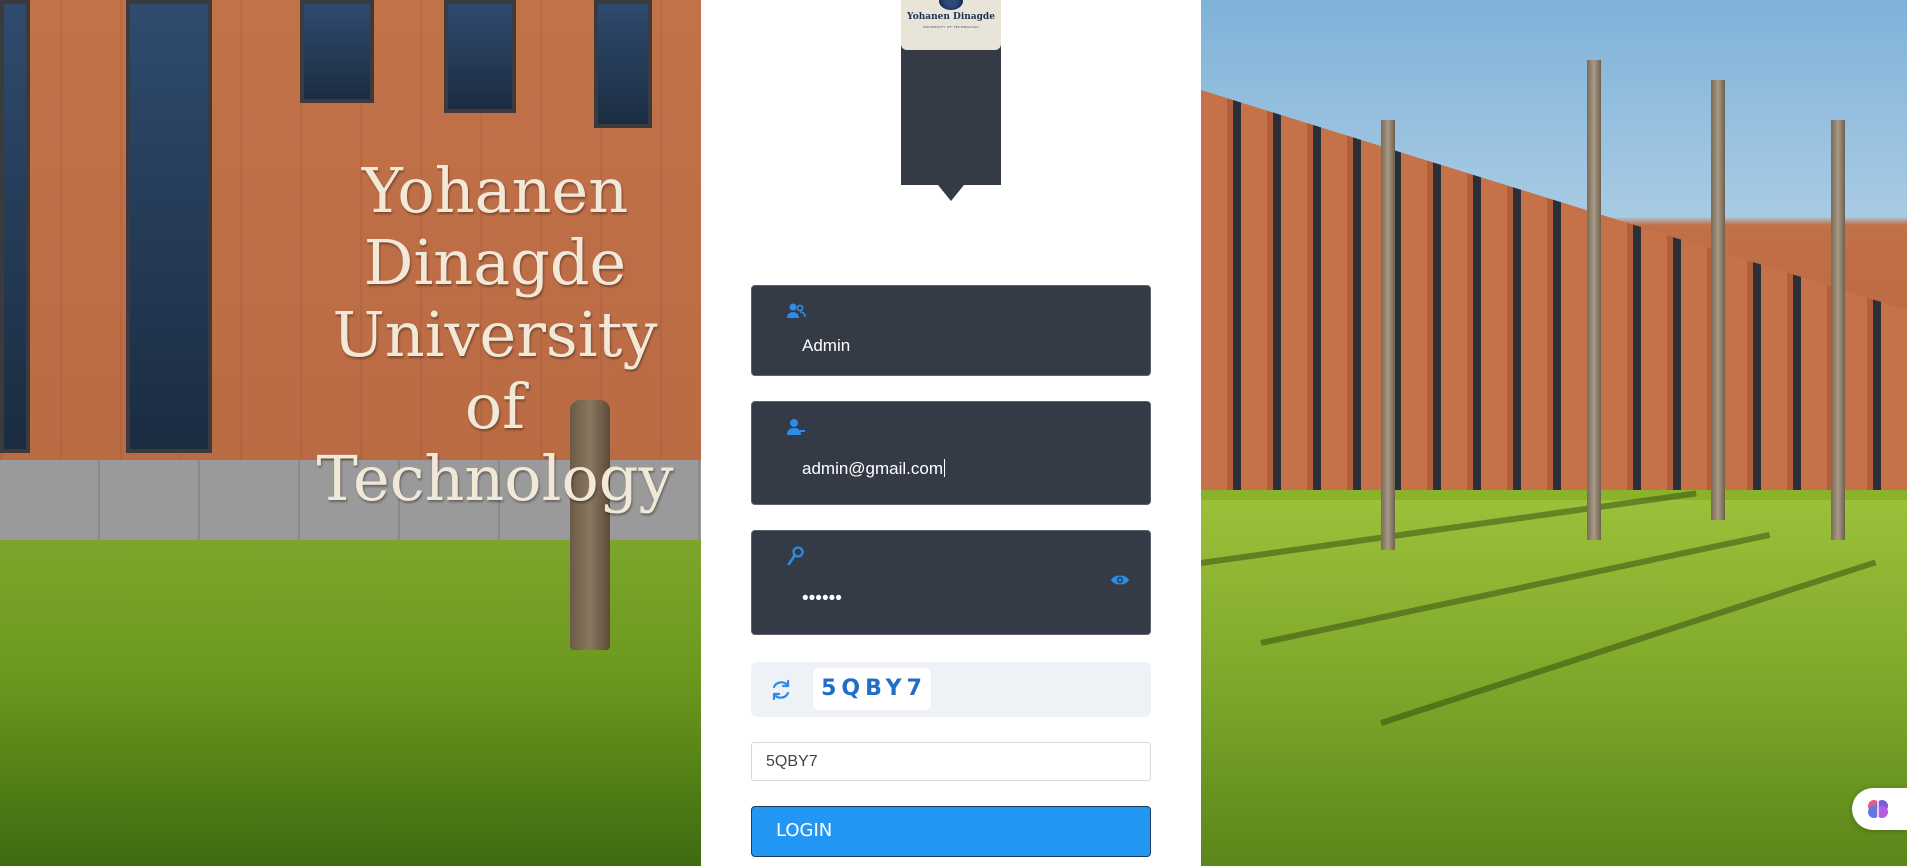  Describe the element at coordinates (951, 330) in the screenshot. I see `role-field: Admin` at that location.